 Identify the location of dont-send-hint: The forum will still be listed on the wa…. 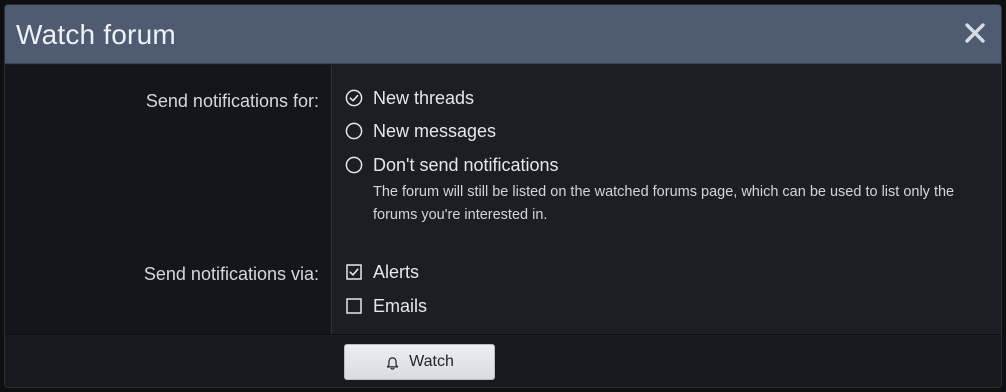
(664, 203).